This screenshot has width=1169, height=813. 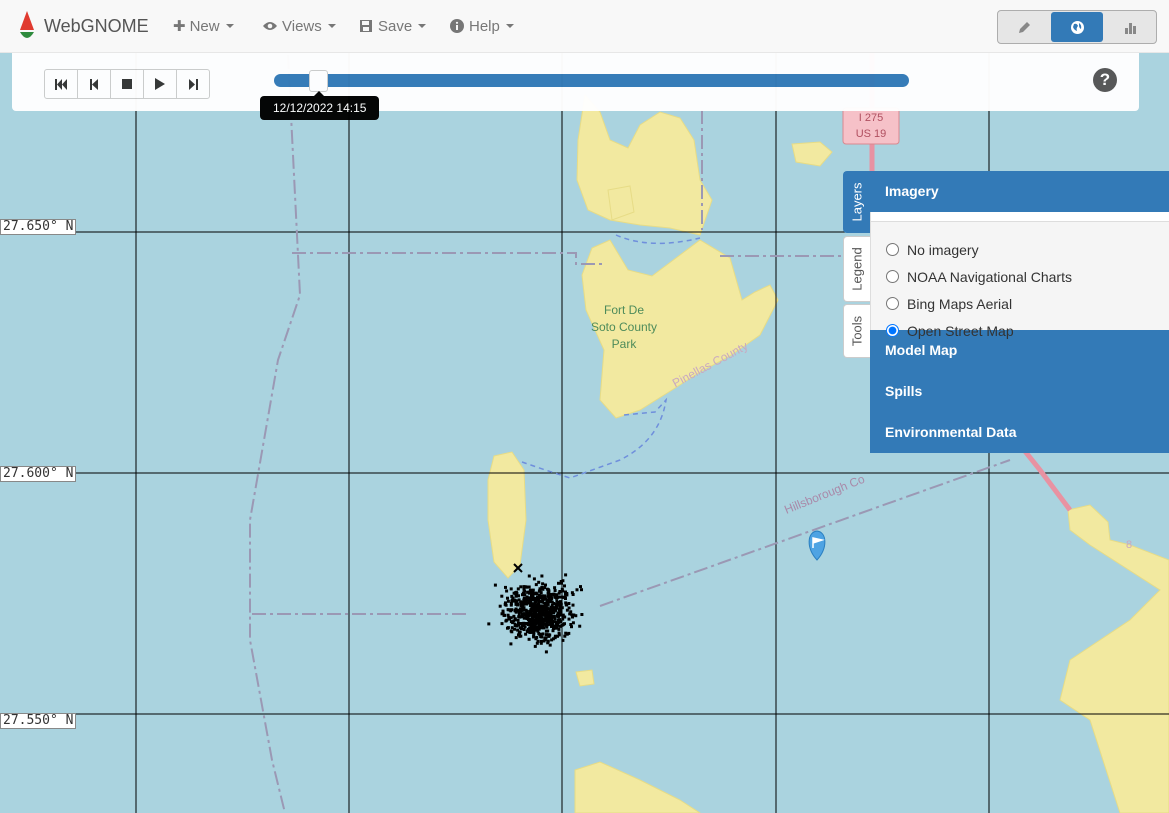 I want to click on rewind-button, so click(x=61, y=84).